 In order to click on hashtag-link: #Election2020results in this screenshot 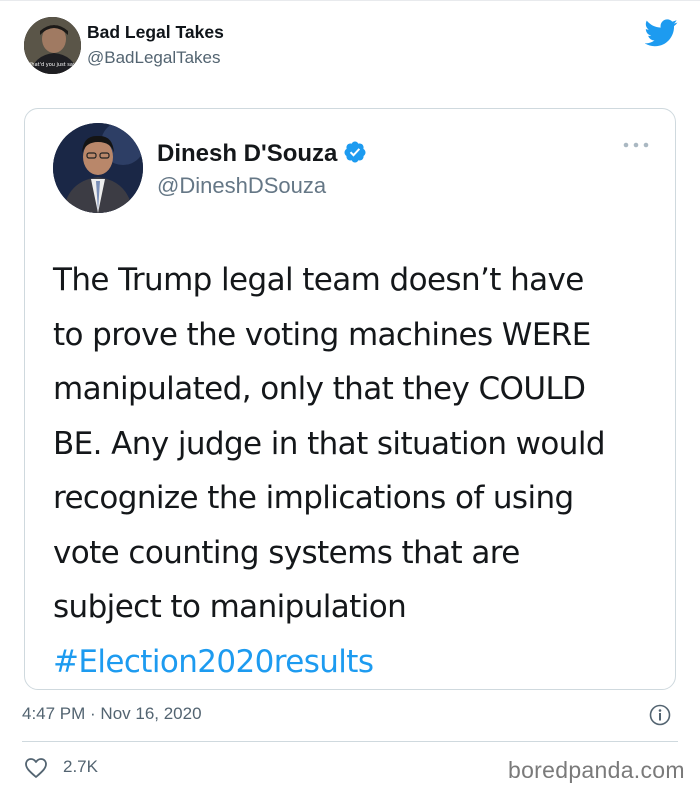, I will do `click(353, 662)`.